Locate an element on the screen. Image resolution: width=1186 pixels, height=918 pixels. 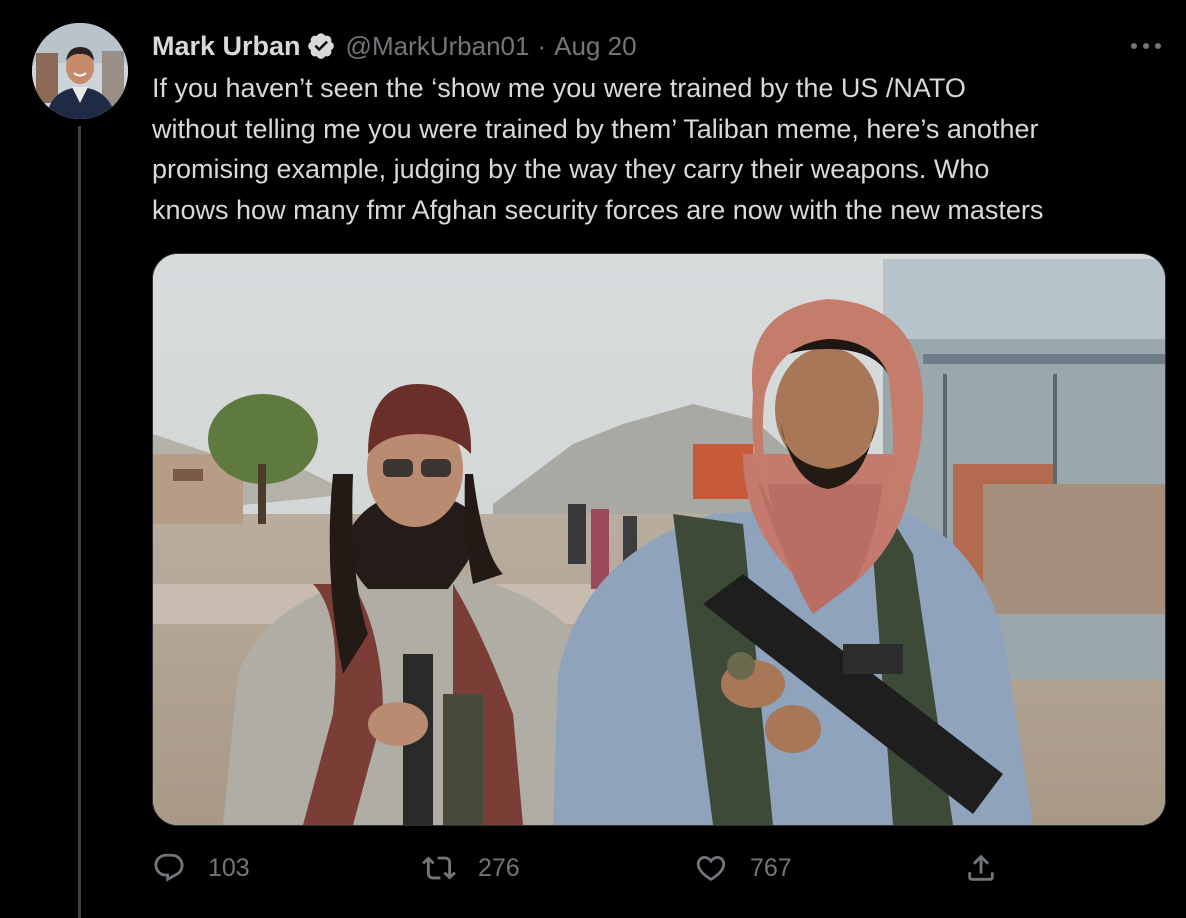
avatar-image is located at coordinates (80, 71).